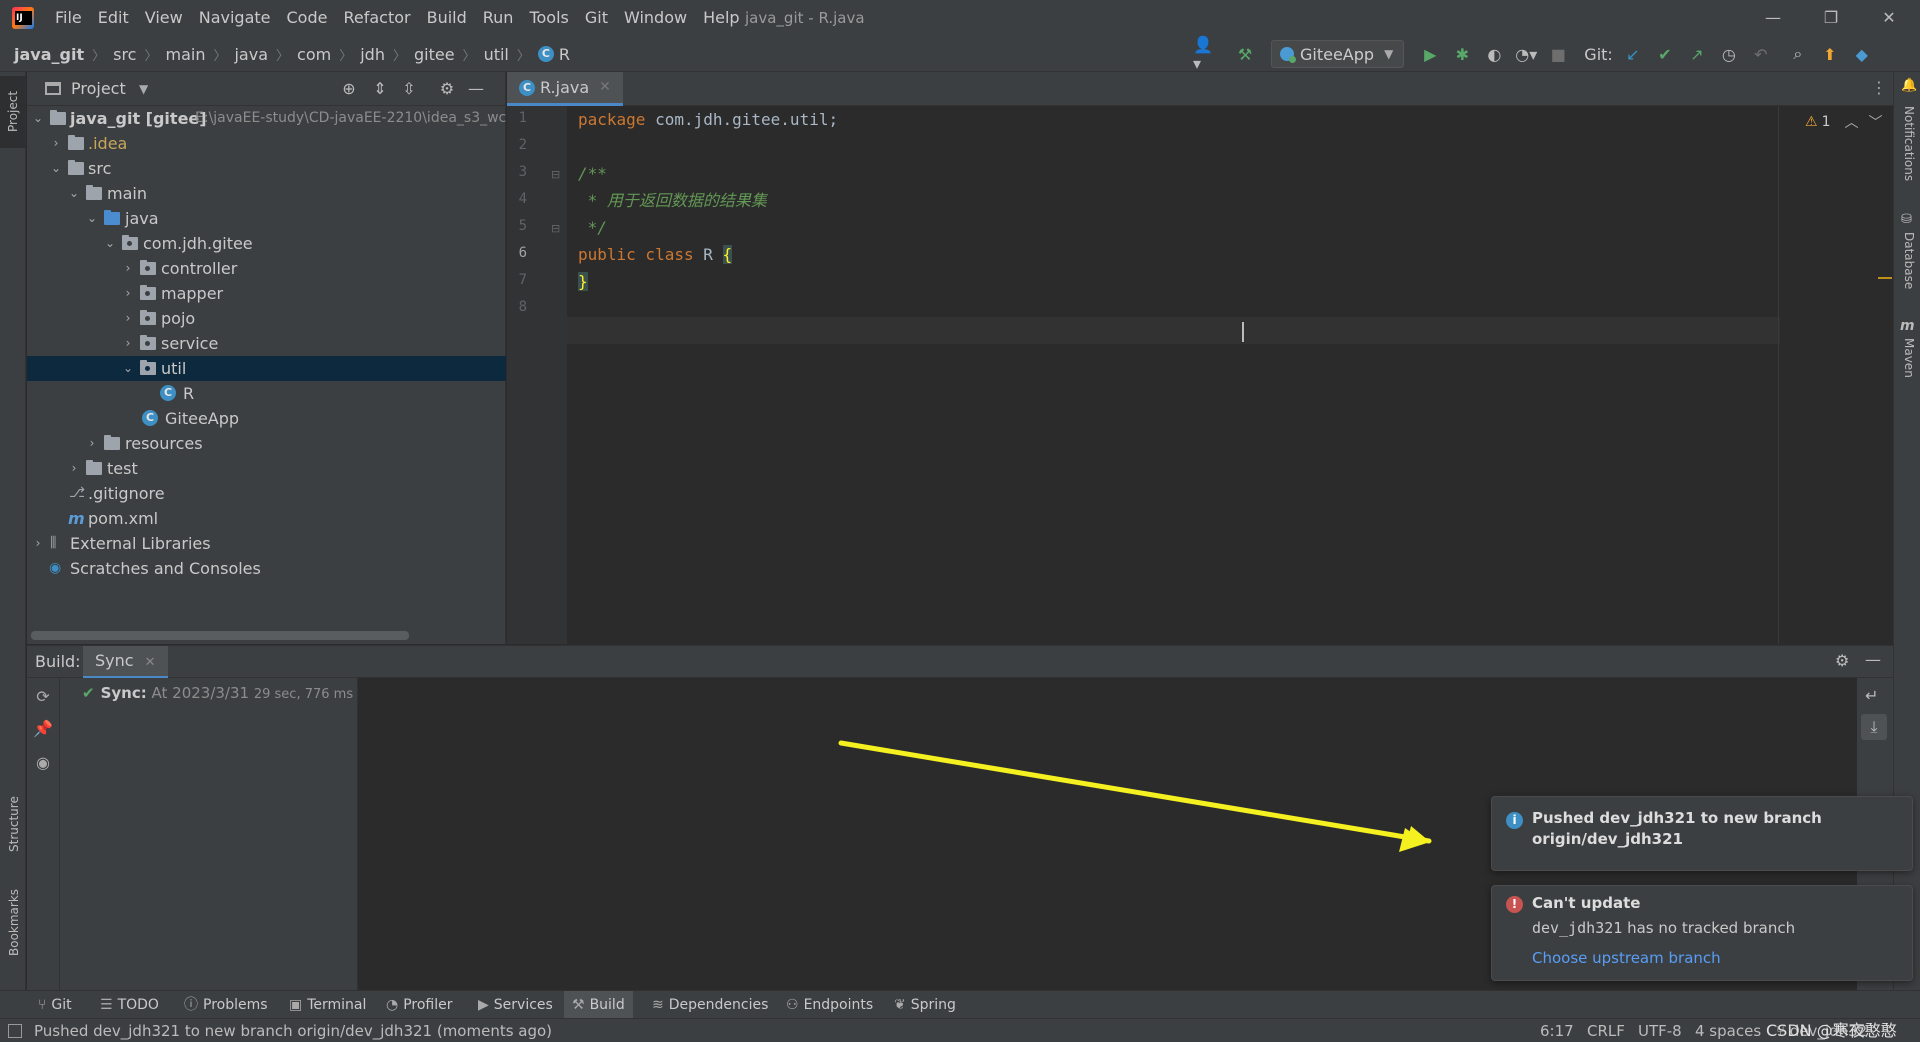 Image resolution: width=1920 pixels, height=1042 pixels. I want to click on more-options-icon: ⋮, so click(1879, 87).